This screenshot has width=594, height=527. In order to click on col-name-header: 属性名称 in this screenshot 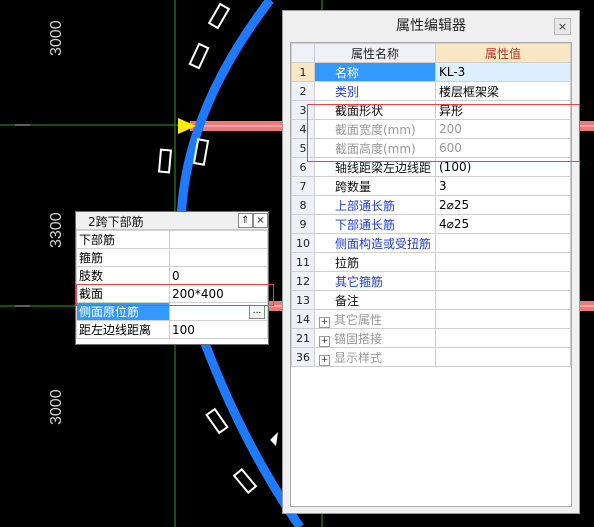, I will do `click(375, 53)`.